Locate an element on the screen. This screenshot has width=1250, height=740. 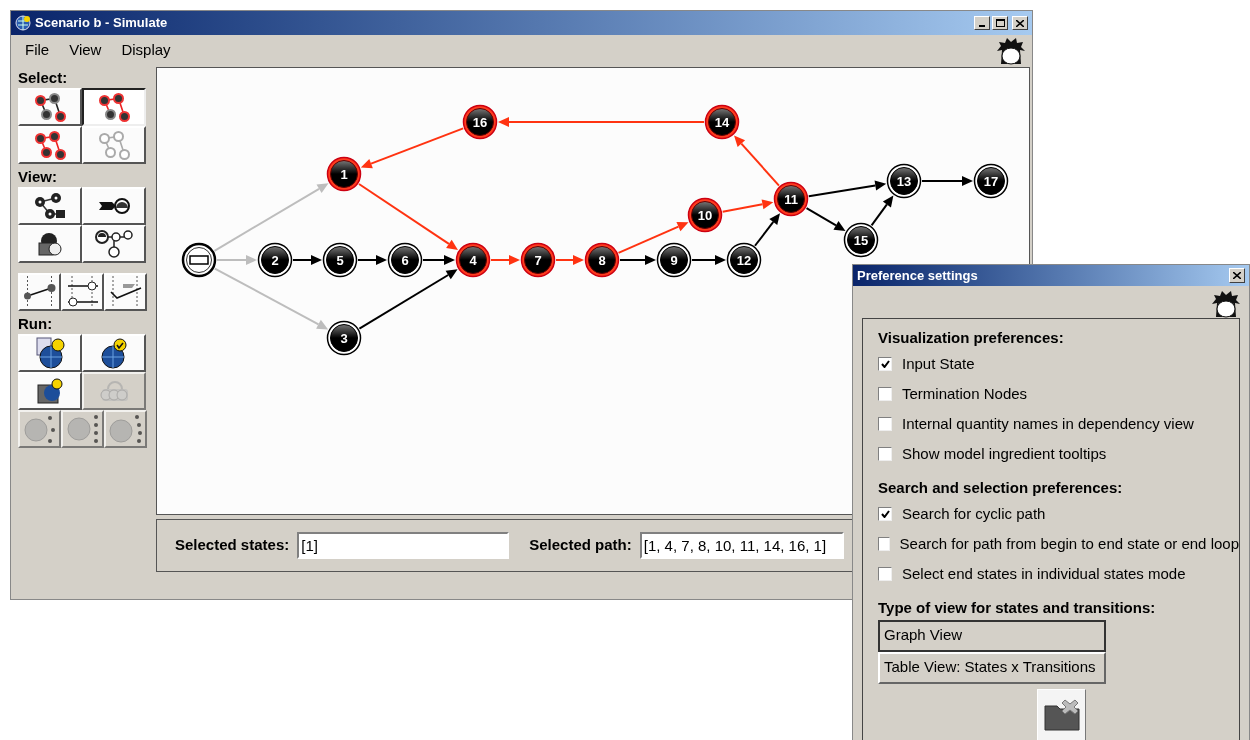
gauge-network-icon is located at coordinates (114, 244).